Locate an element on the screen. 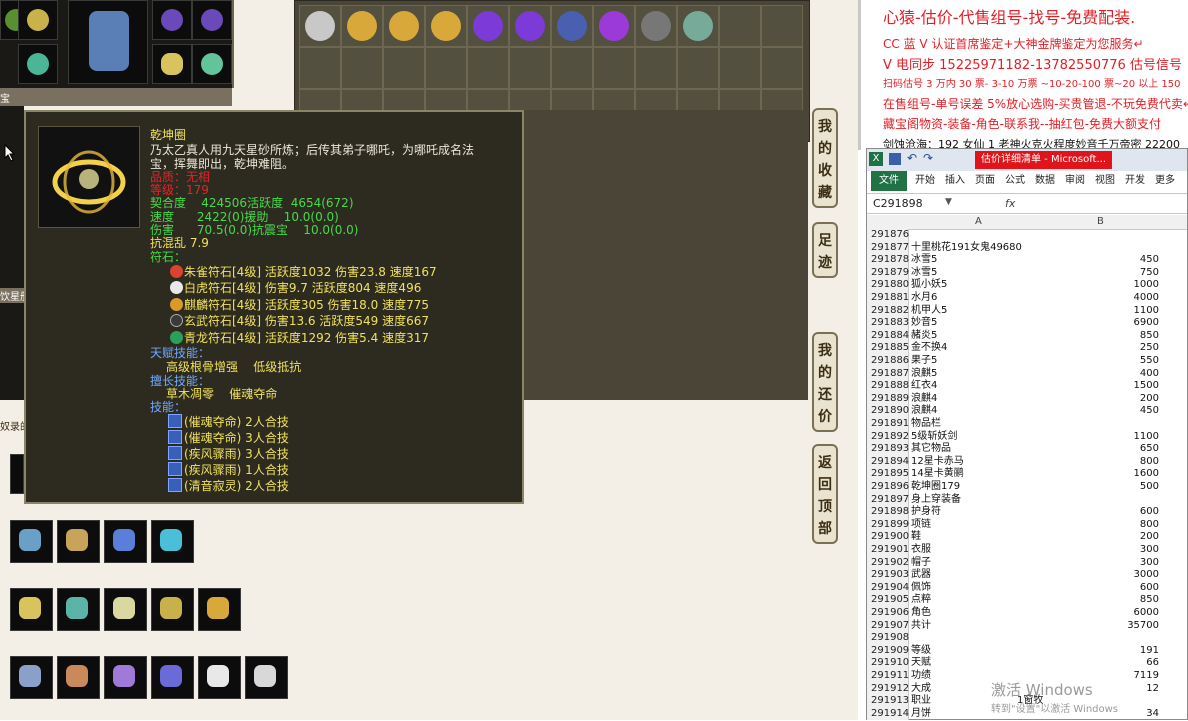 This screenshot has height=721, width=1188. row-number: 291892 is located at coordinates (888, 437).